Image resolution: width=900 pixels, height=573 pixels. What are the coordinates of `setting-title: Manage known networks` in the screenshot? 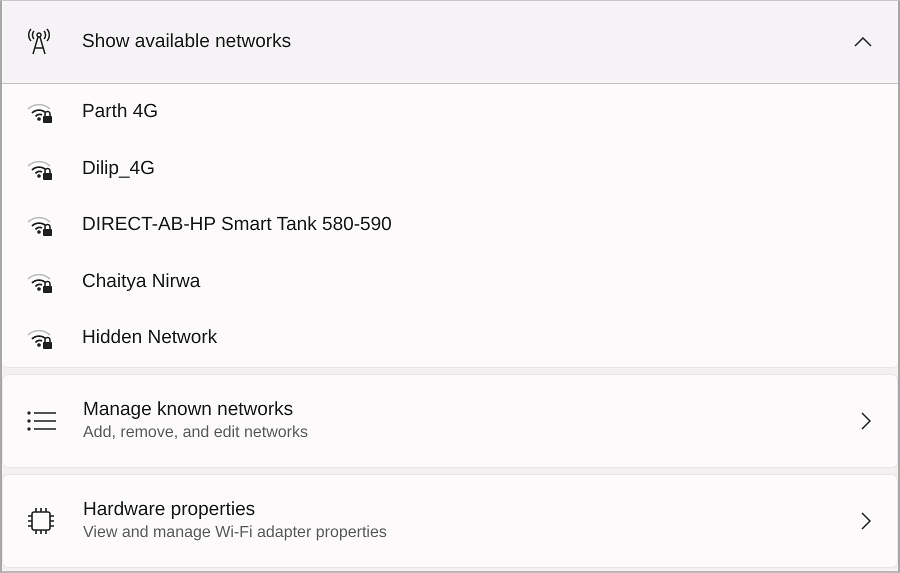 It's located at (188, 410).